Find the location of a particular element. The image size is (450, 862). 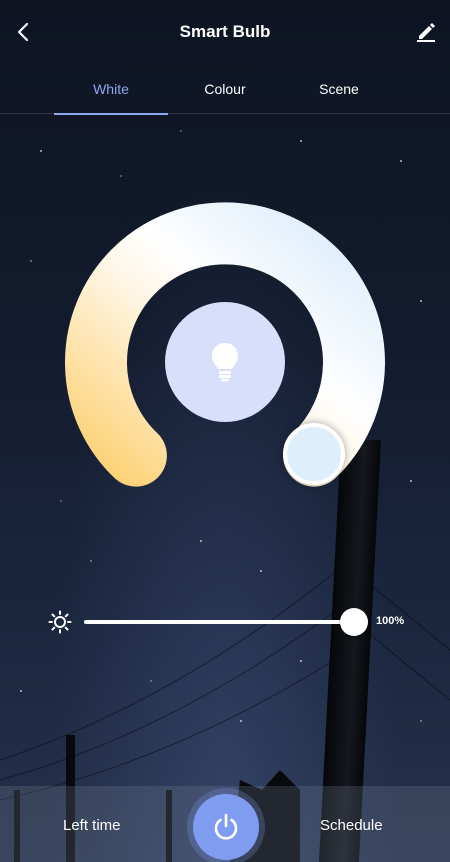

lightbulb-icon is located at coordinates (225, 362).